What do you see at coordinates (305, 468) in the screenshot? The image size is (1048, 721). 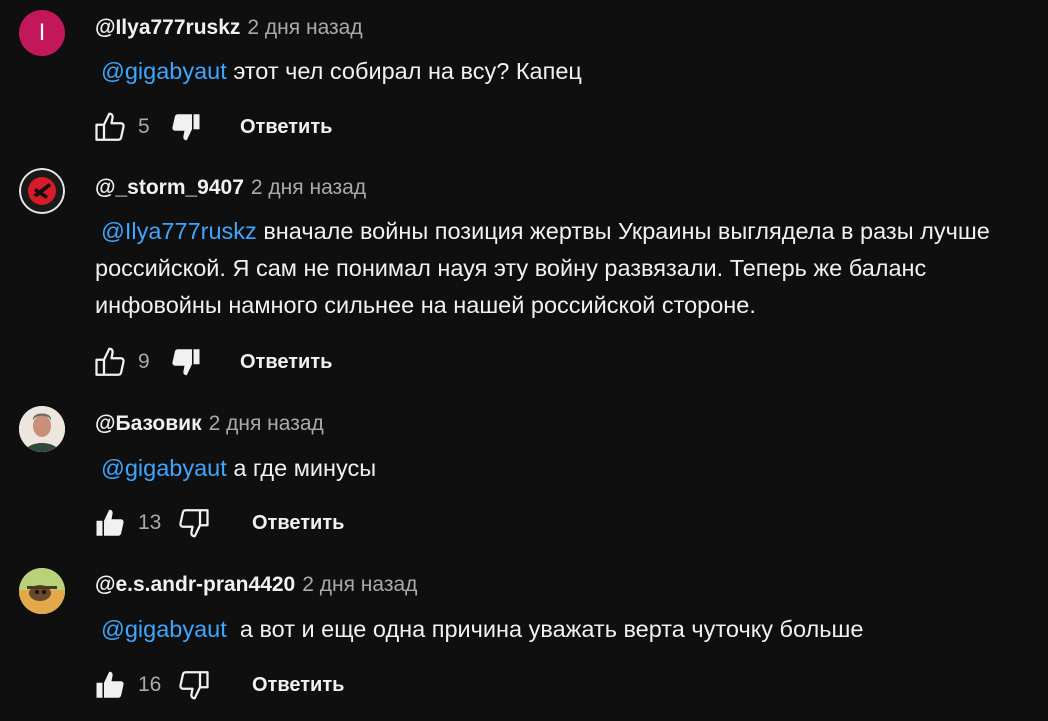 I see `comment-body: а где минусы` at bounding box center [305, 468].